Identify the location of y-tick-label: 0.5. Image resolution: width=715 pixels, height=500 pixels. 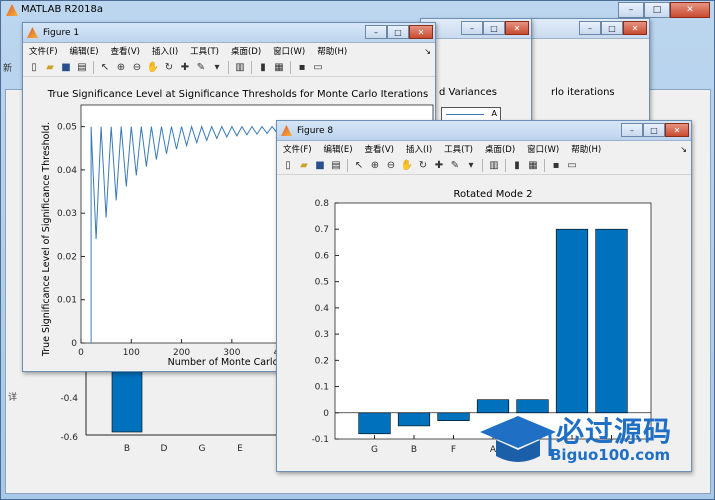
(322, 283).